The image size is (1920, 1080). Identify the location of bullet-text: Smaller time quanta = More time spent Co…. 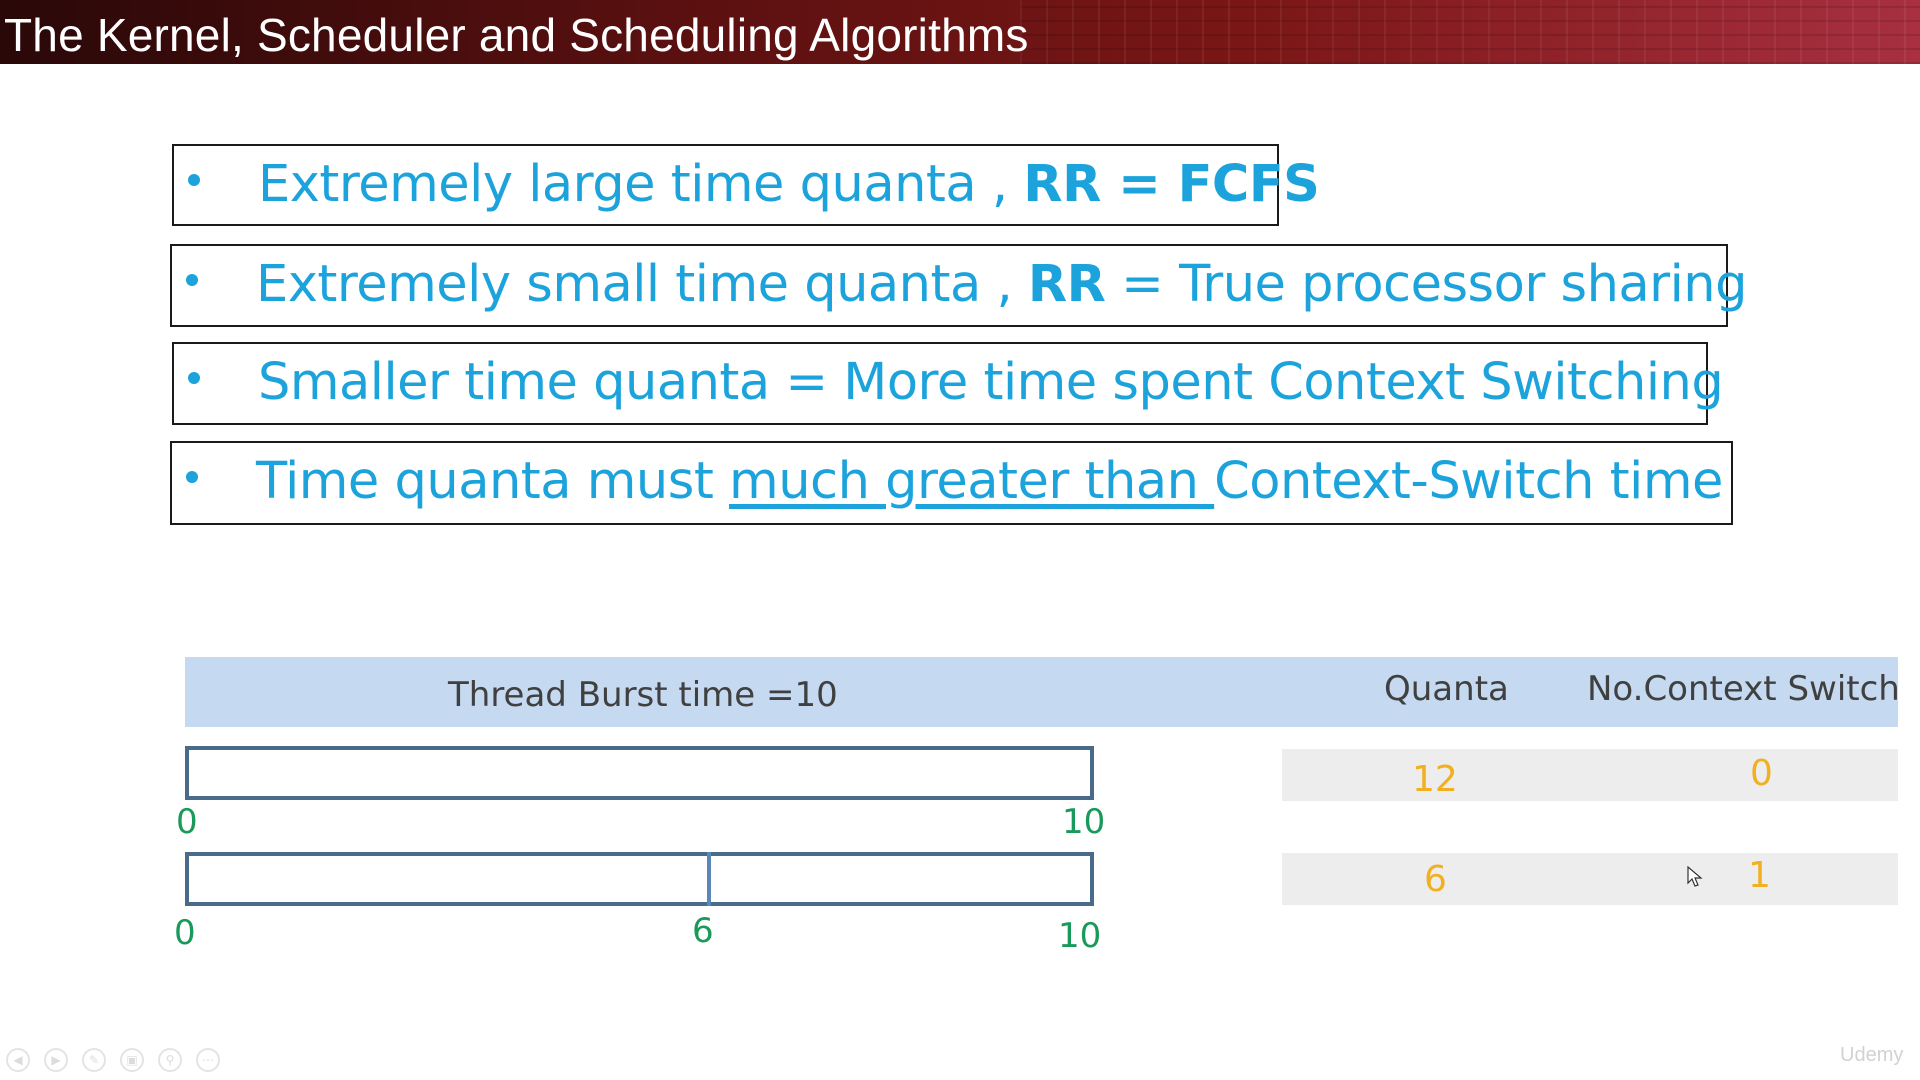
(991, 383).